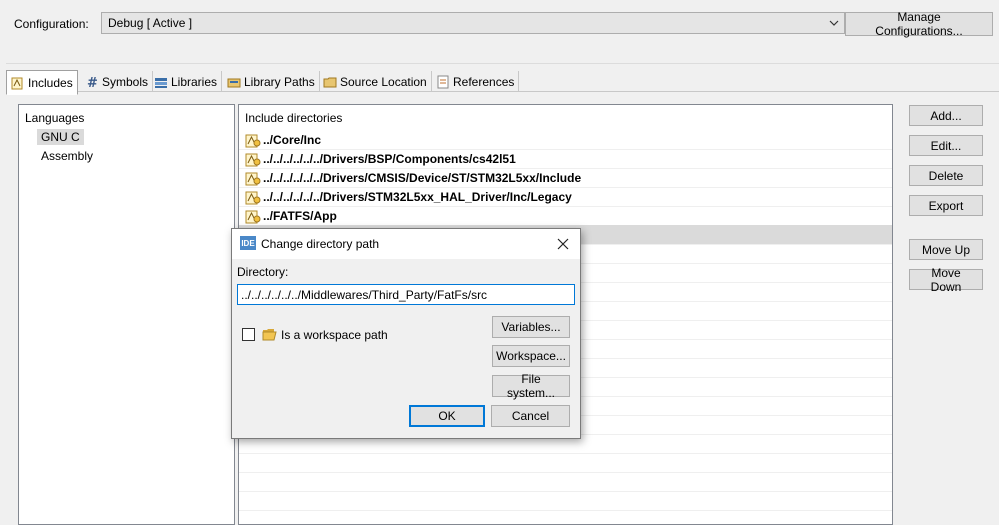  I want to click on language-item-gnu-c: GNU C, so click(60, 137).